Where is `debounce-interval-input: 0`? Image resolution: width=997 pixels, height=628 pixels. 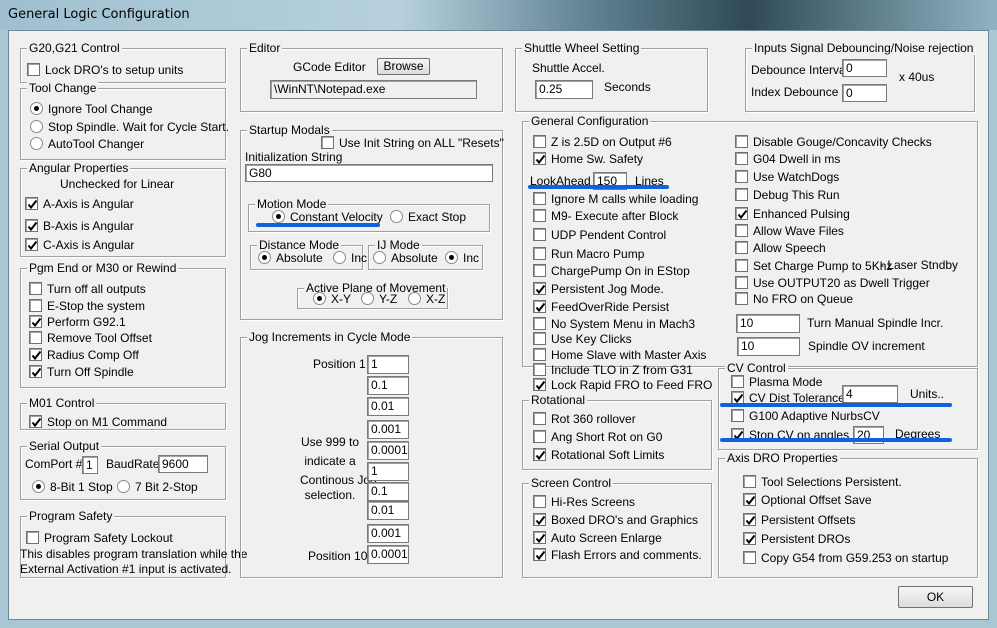
debounce-interval-input: 0 is located at coordinates (864, 68).